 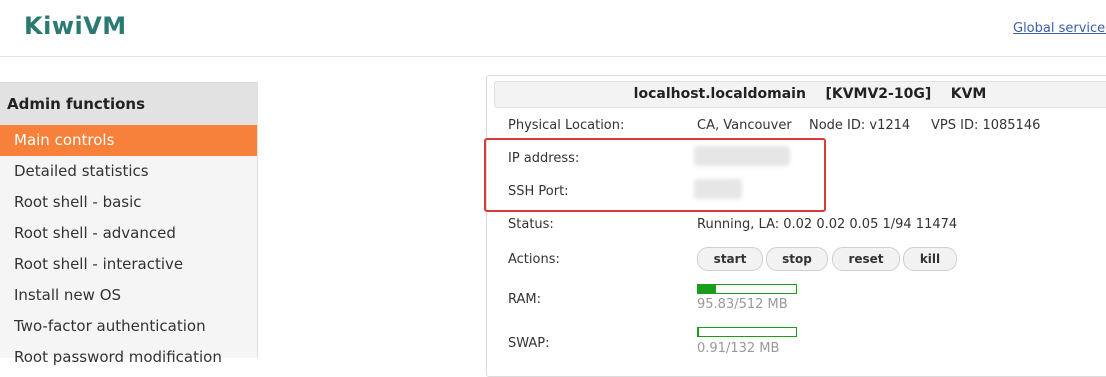 What do you see at coordinates (986, 125) in the screenshot?
I see `vps-id: VPS ID: 1085146` at bounding box center [986, 125].